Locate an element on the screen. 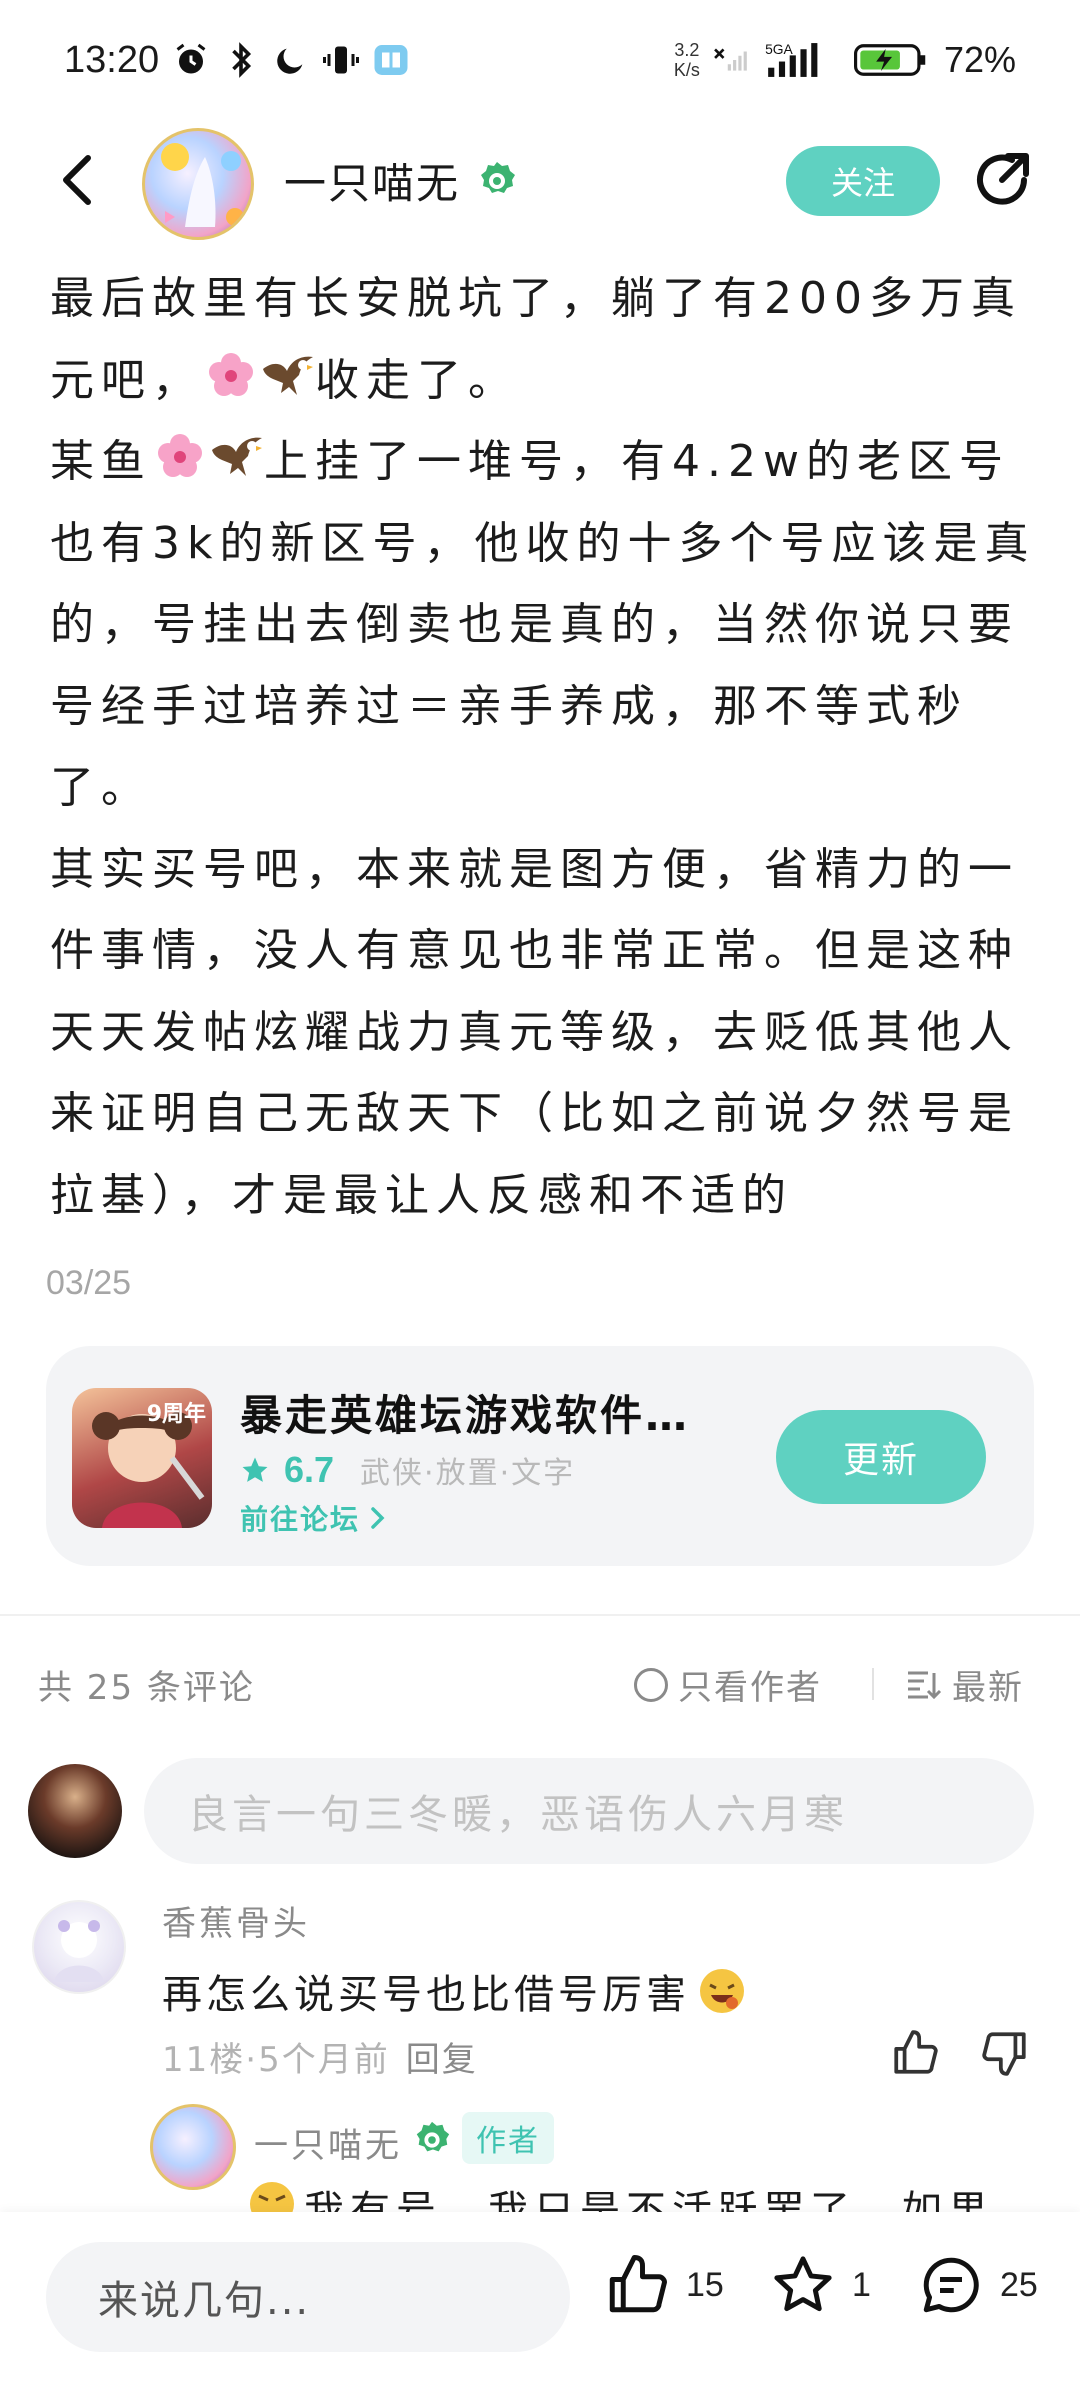  comments-button: 25 is located at coordinates (978, 2285).